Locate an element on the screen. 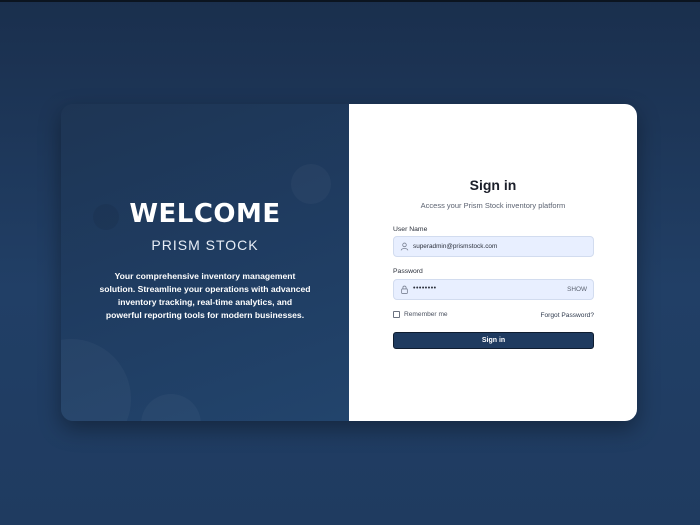 This screenshot has height=525, width=700. username-label: User Name is located at coordinates (410, 229).